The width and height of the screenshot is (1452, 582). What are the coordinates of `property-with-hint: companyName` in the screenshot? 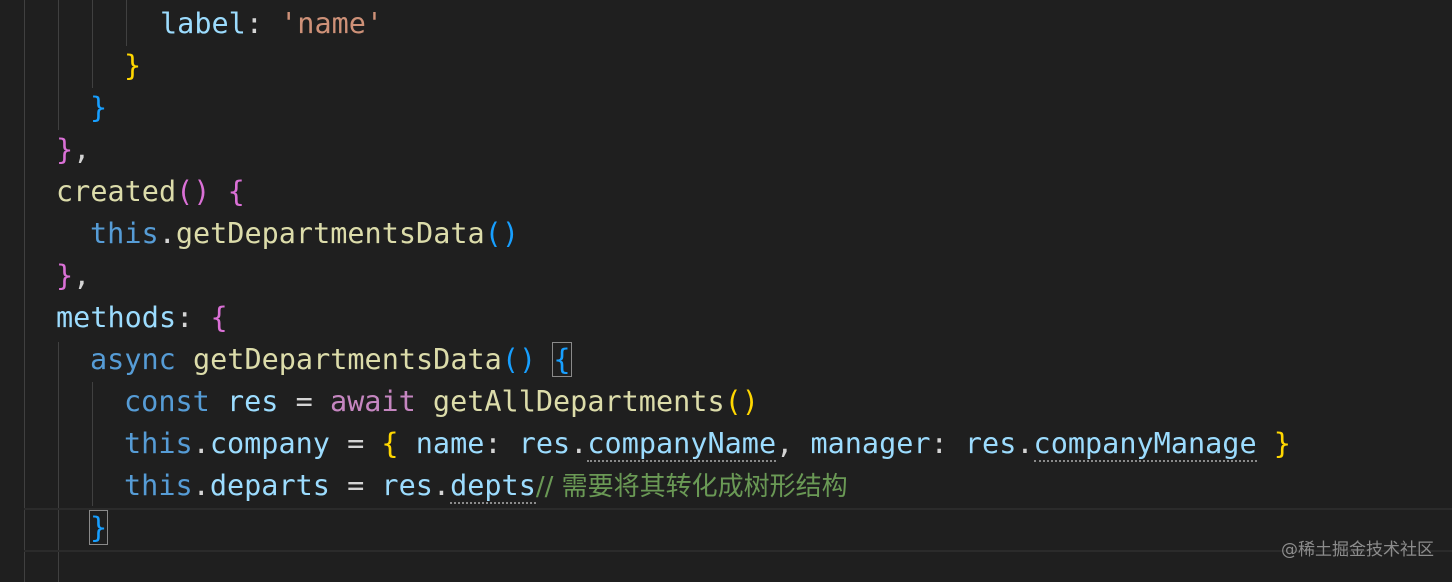 It's located at (682, 444).